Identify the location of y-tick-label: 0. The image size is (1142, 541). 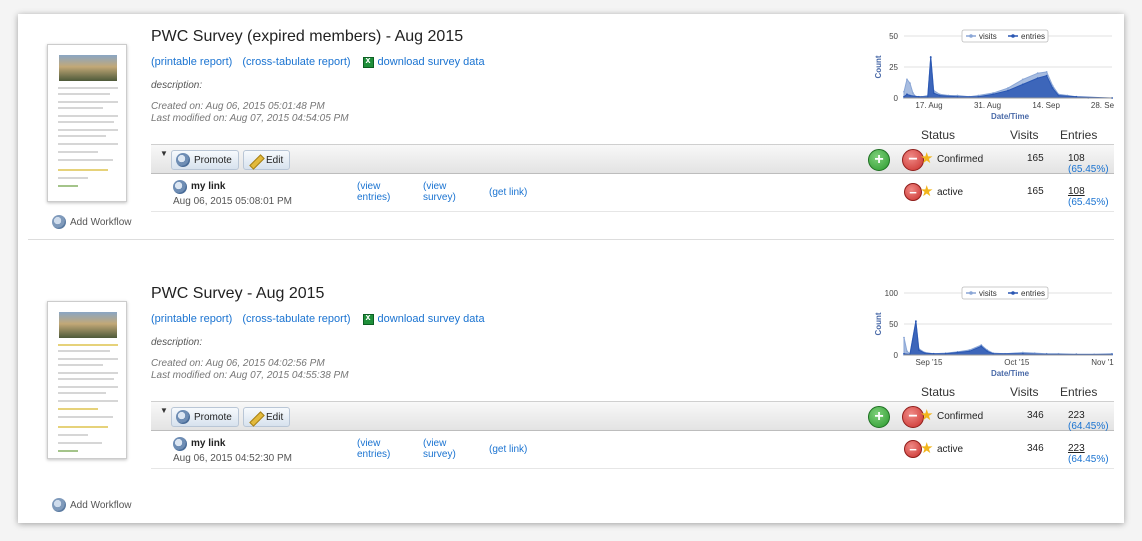
(896, 355).